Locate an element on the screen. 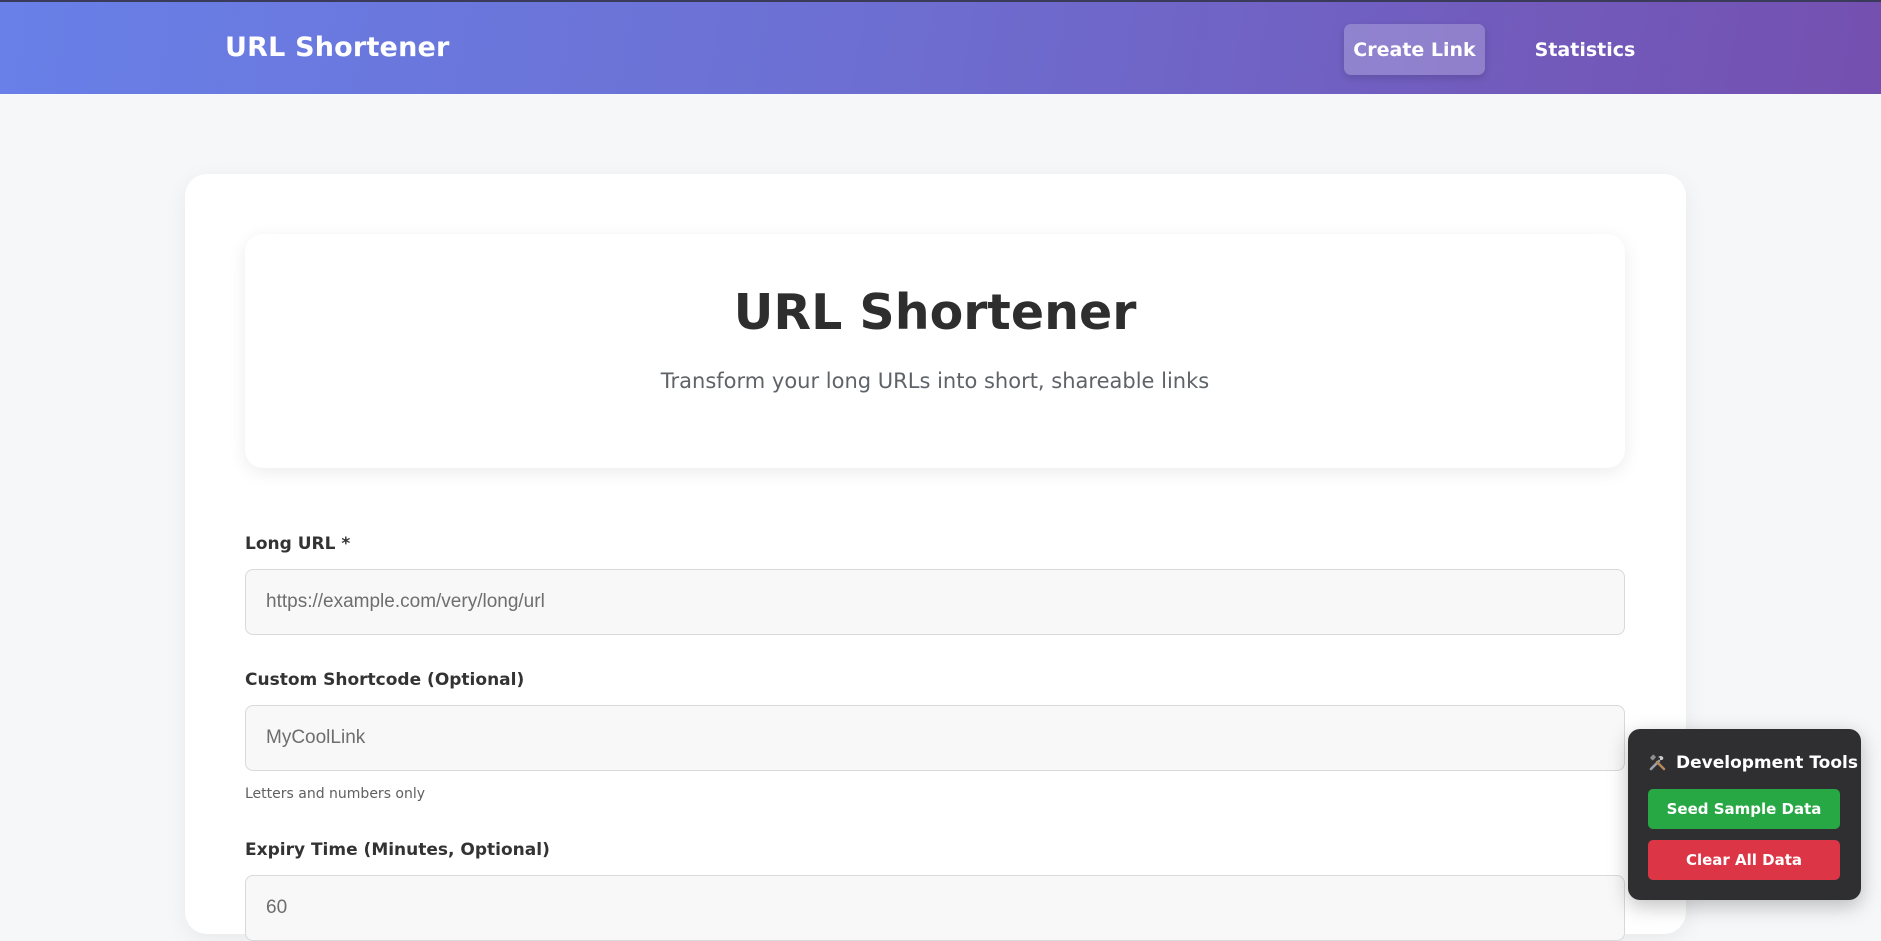  shortcode-hint: Letters and numbers only is located at coordinates (335, 794).